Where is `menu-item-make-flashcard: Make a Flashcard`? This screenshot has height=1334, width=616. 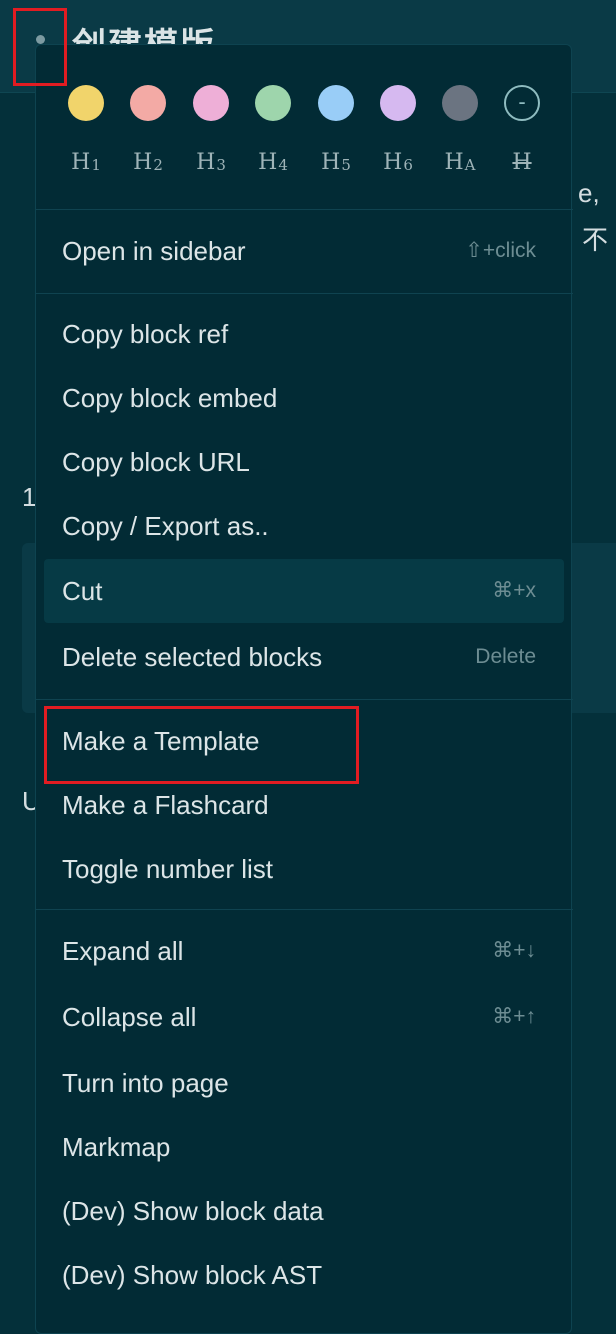 menu-item-make-flashcard: Make a Flashcard is located at coordinates (304, 805).